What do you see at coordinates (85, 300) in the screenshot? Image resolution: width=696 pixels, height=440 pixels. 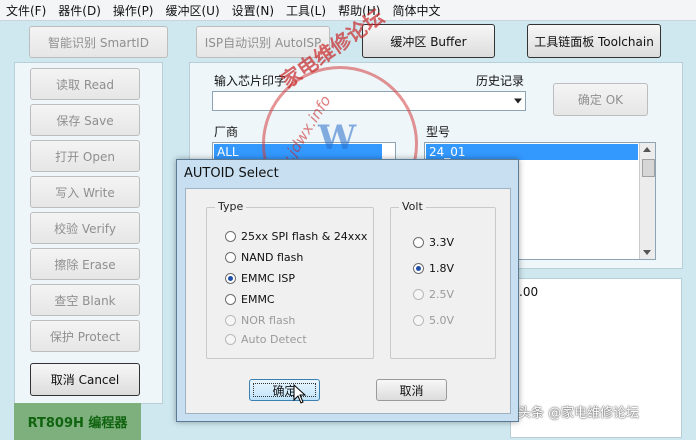 I see `blank-check-button: 查空 Blank` at bounding box center [85, 300].